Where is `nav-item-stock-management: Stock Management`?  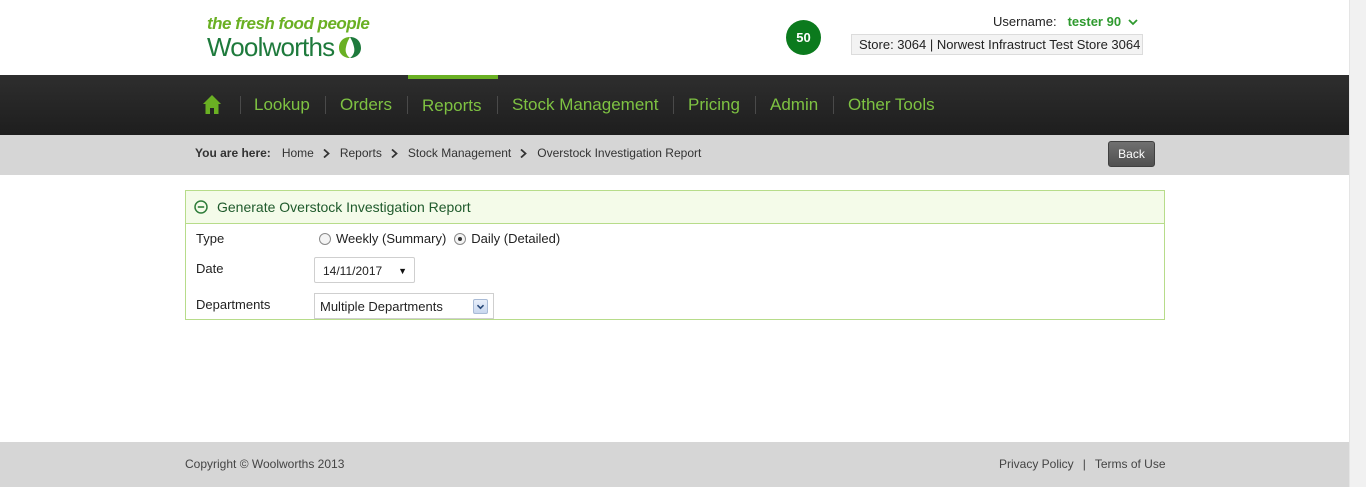 nav-item-stock-management: Stock Management is located at coordinates (585, 105).